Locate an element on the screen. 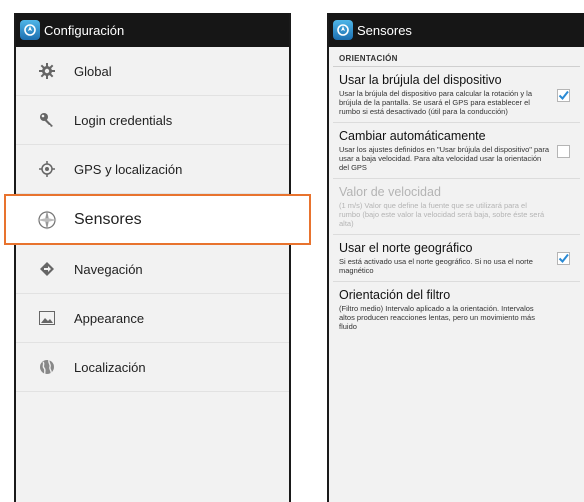  pref-title: Usar el norte geográfico is located at coordinates (406, 248).